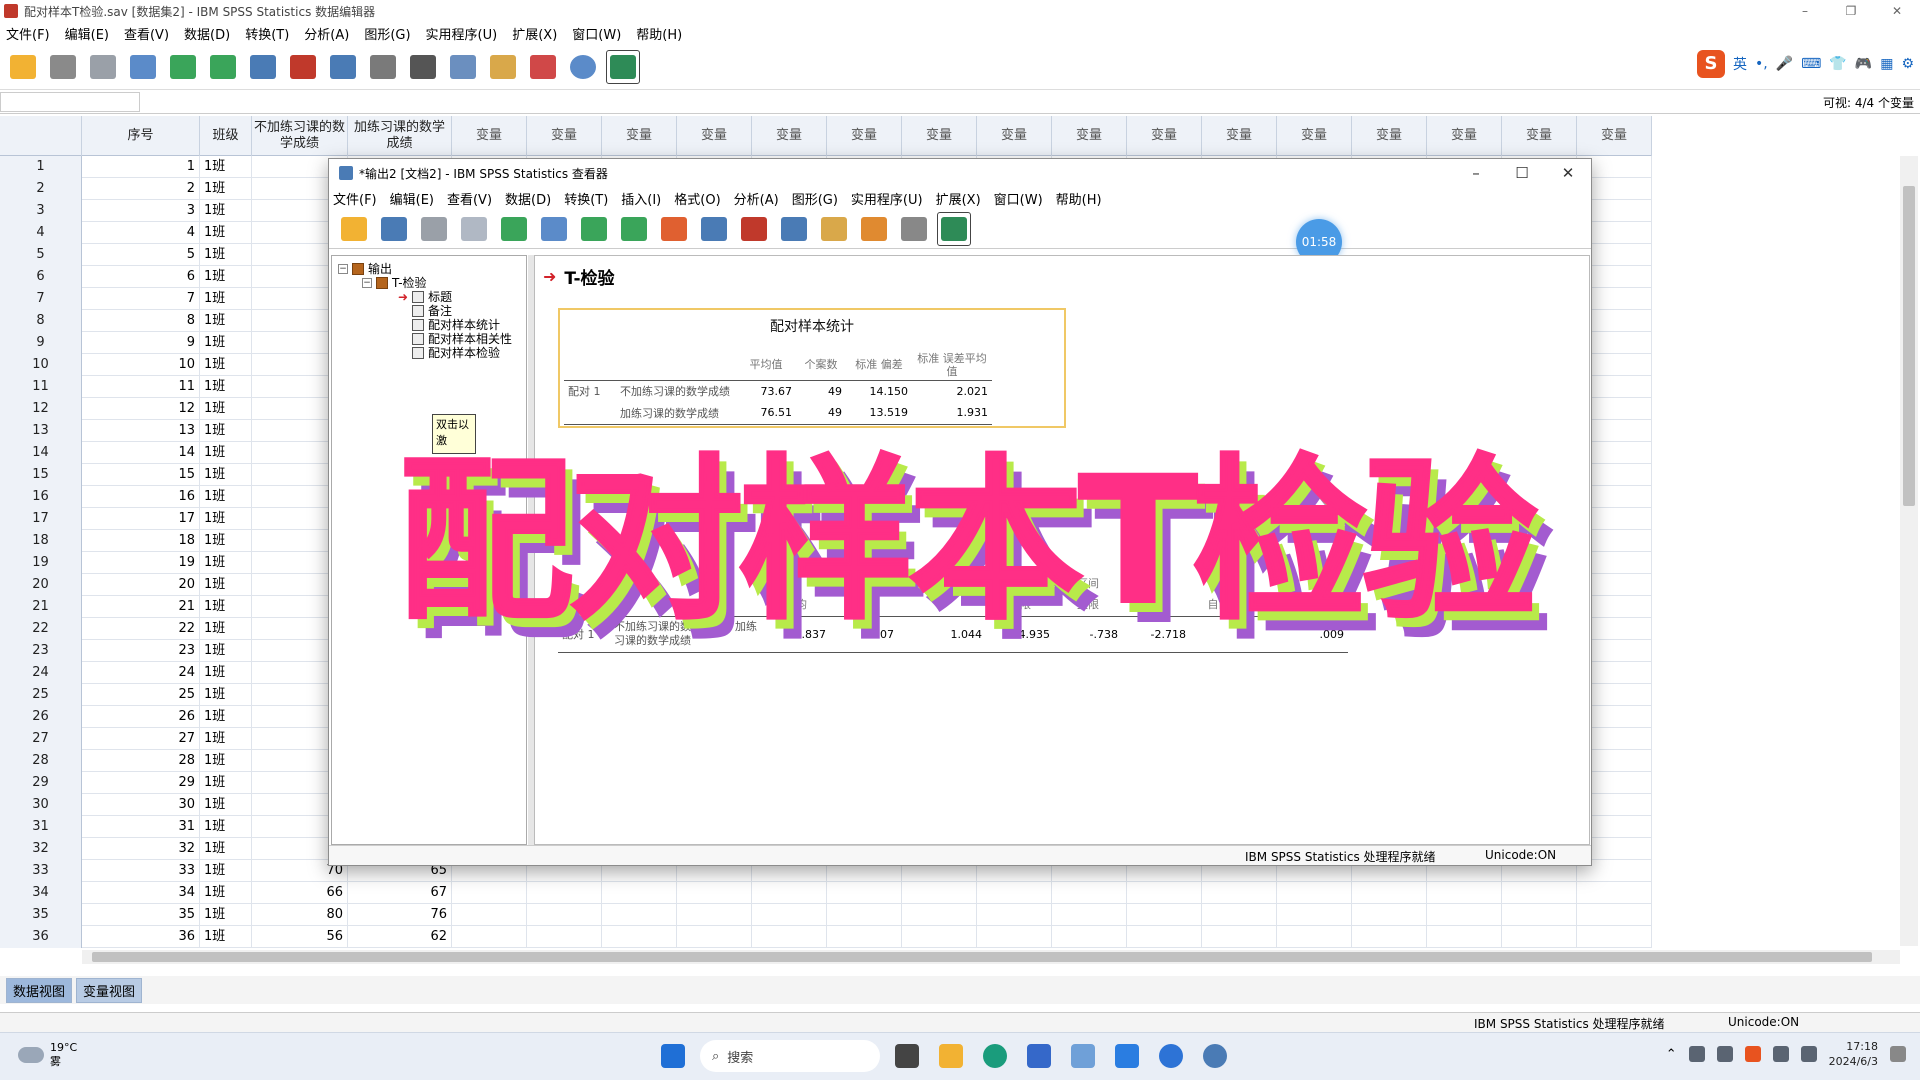 Image resolution: width=1920 pixels, height=1080 pixels. What do you see at coordinates (141, 431) in the screenshot?
I see `cell-id: 13` at bounding box center [141, 431].